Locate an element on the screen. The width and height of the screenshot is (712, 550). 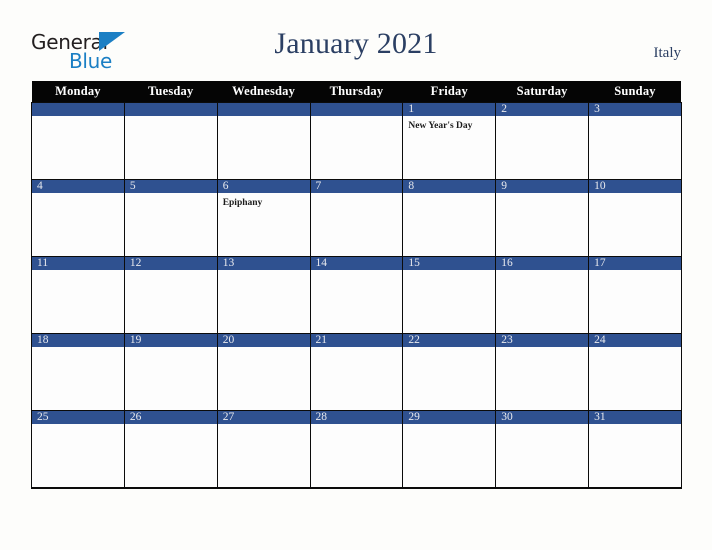
day-cell: 30 is located at coordinates (542, 449).